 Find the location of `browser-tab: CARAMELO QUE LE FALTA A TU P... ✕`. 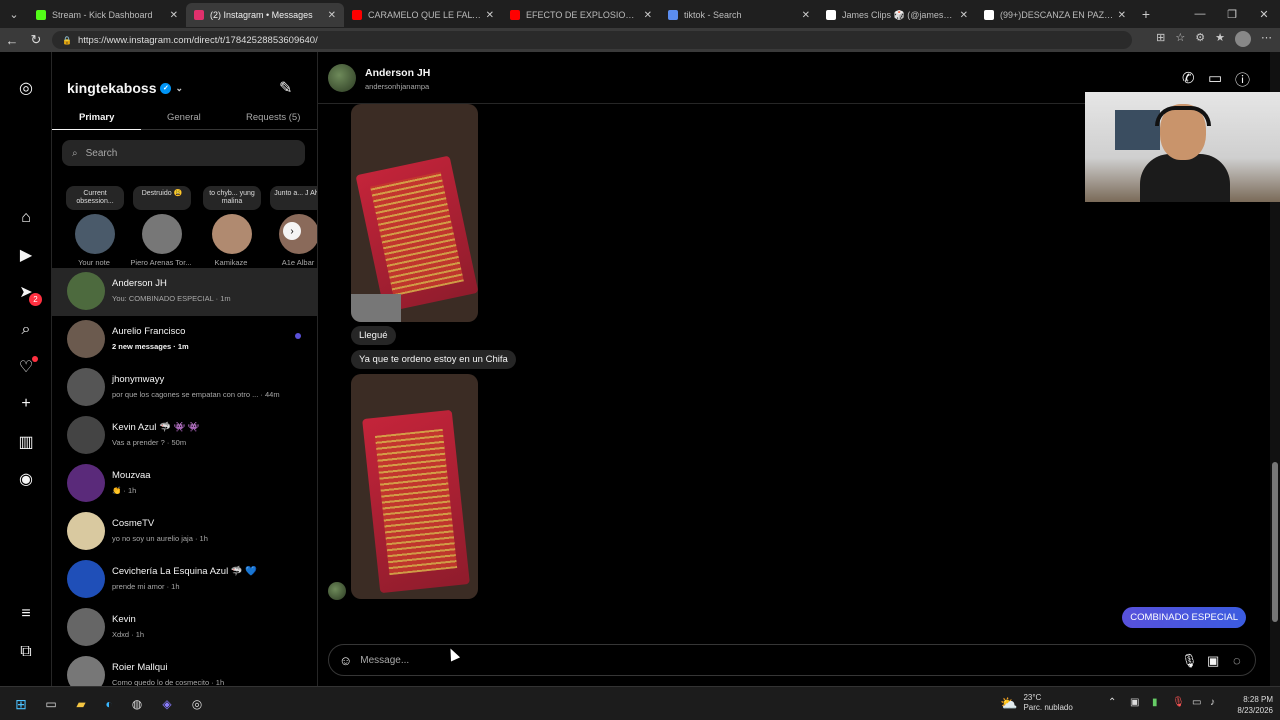

browser-tab: CARAMELO QUE LE FALTA A TU P... ✕ is located at coordinates (423, 15).